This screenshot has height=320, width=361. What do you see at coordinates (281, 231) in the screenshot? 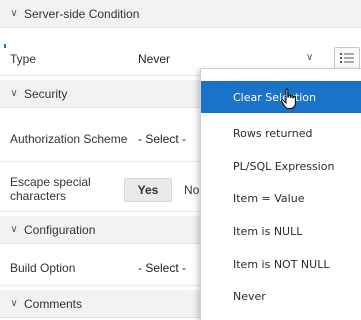
I see `menu-item-item-is-null: Item is NULL` at bounding box center [281, 231].